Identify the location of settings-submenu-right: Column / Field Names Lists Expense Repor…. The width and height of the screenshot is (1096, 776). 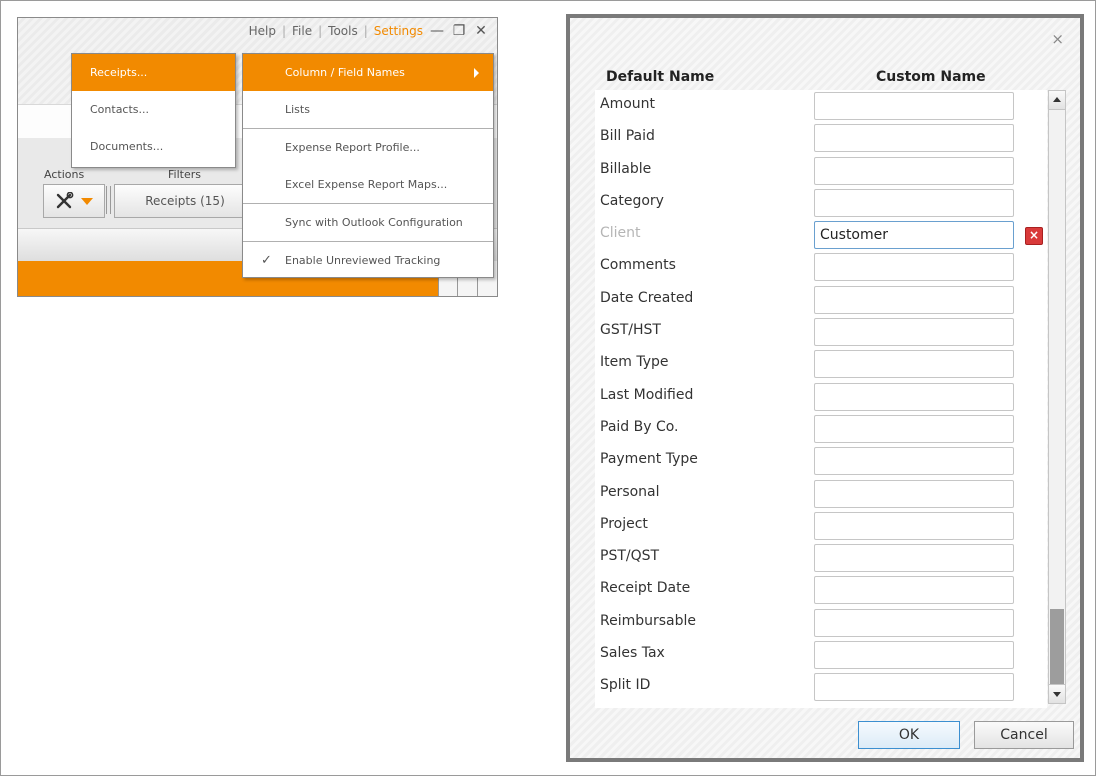
(368, 165).